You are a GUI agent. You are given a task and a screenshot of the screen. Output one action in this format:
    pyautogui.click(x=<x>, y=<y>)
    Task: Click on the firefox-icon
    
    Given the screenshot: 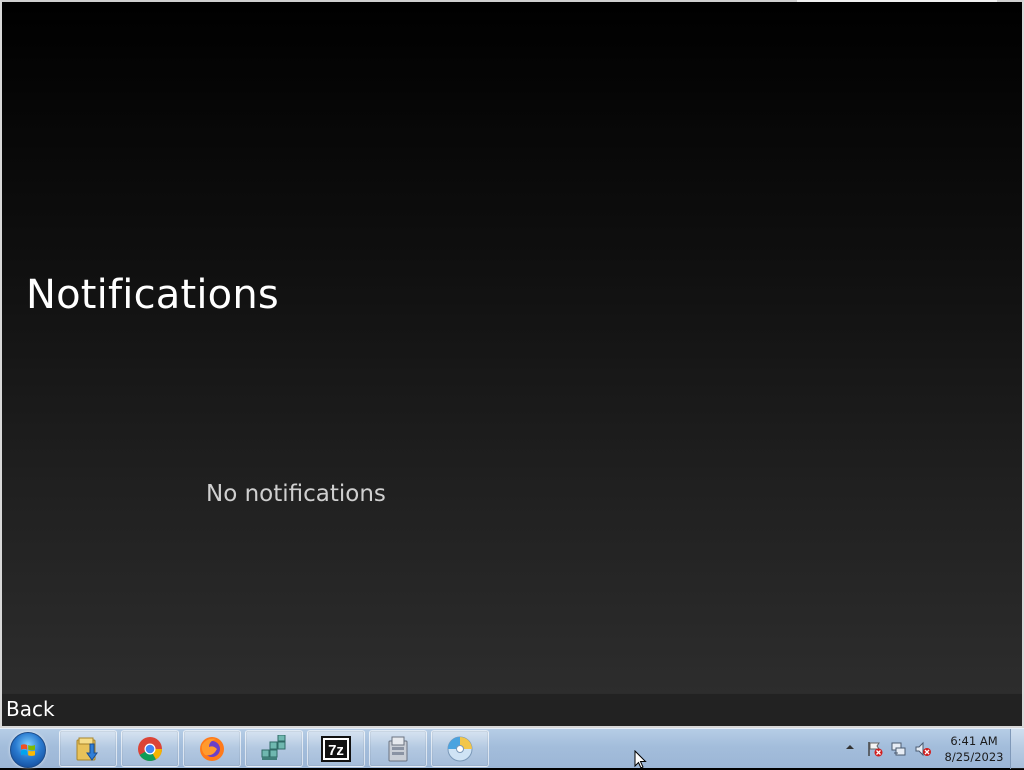 What is the action you would take?
    pyautogui.click(x=212, y=749)
    